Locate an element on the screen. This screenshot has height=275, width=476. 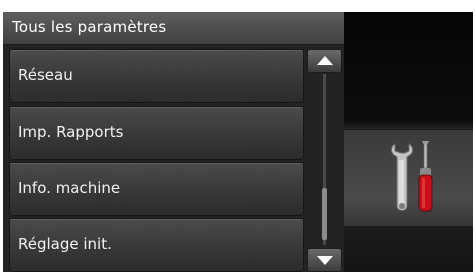
menu-item-label: Imp. Rapports is located at coordinates (71, 132).